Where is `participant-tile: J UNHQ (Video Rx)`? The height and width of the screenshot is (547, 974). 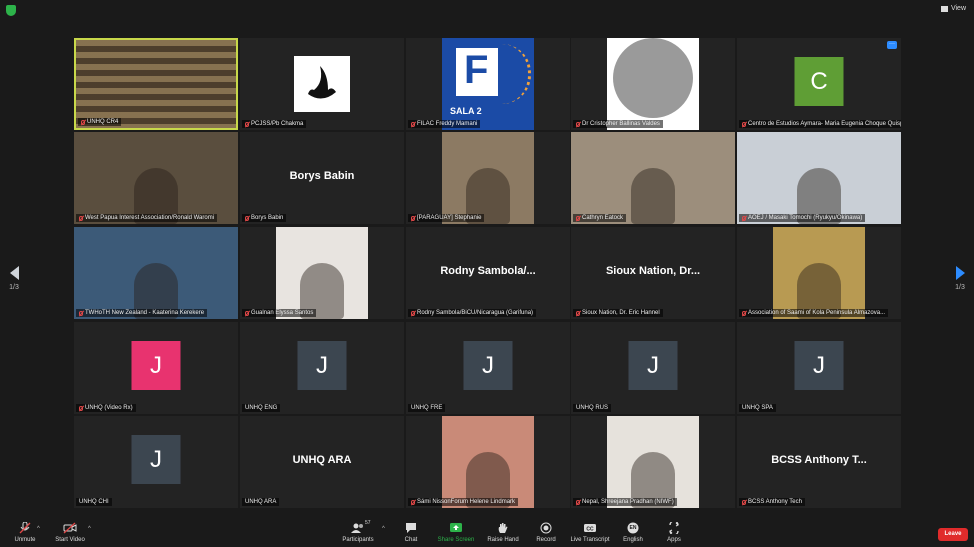
participant-tile: J UNHQ (Video Rx) is located at coordinates (156, 368).